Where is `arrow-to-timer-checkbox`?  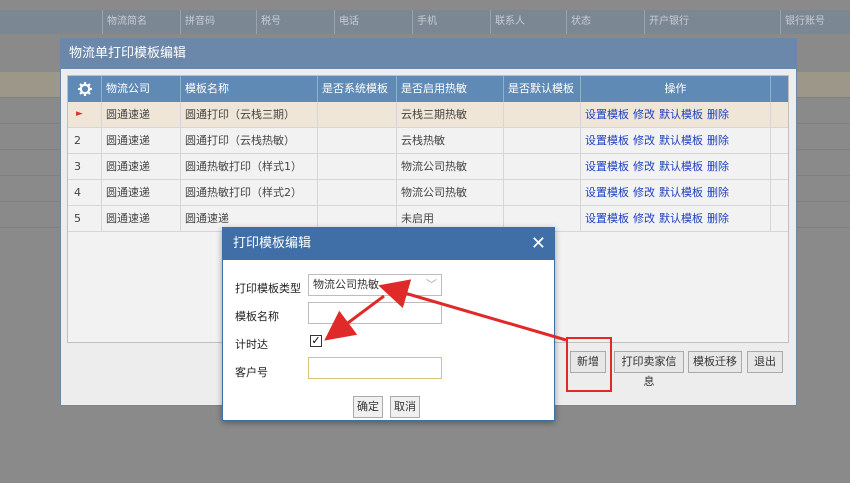
arrow-to-timer-checkbox is located at coordinates (354, 317).